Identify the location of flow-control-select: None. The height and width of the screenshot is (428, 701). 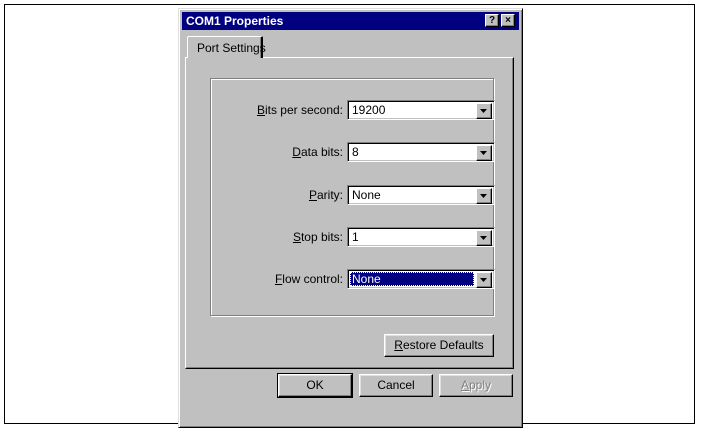
(421, 279).